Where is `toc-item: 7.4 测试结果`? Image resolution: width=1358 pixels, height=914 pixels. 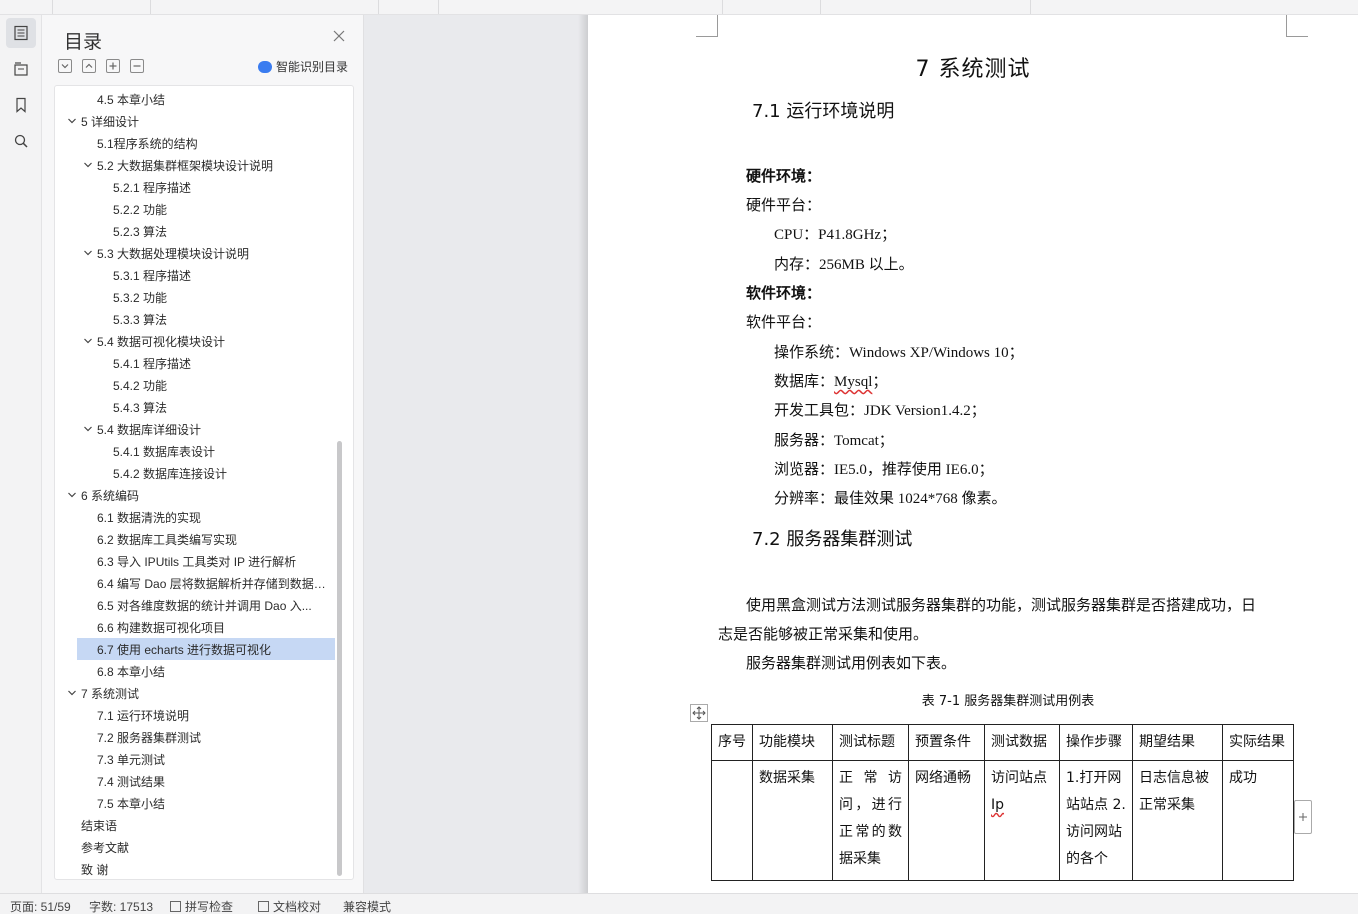 toc-item: 7.4 测试结果 is located at coordinates (195, 781).